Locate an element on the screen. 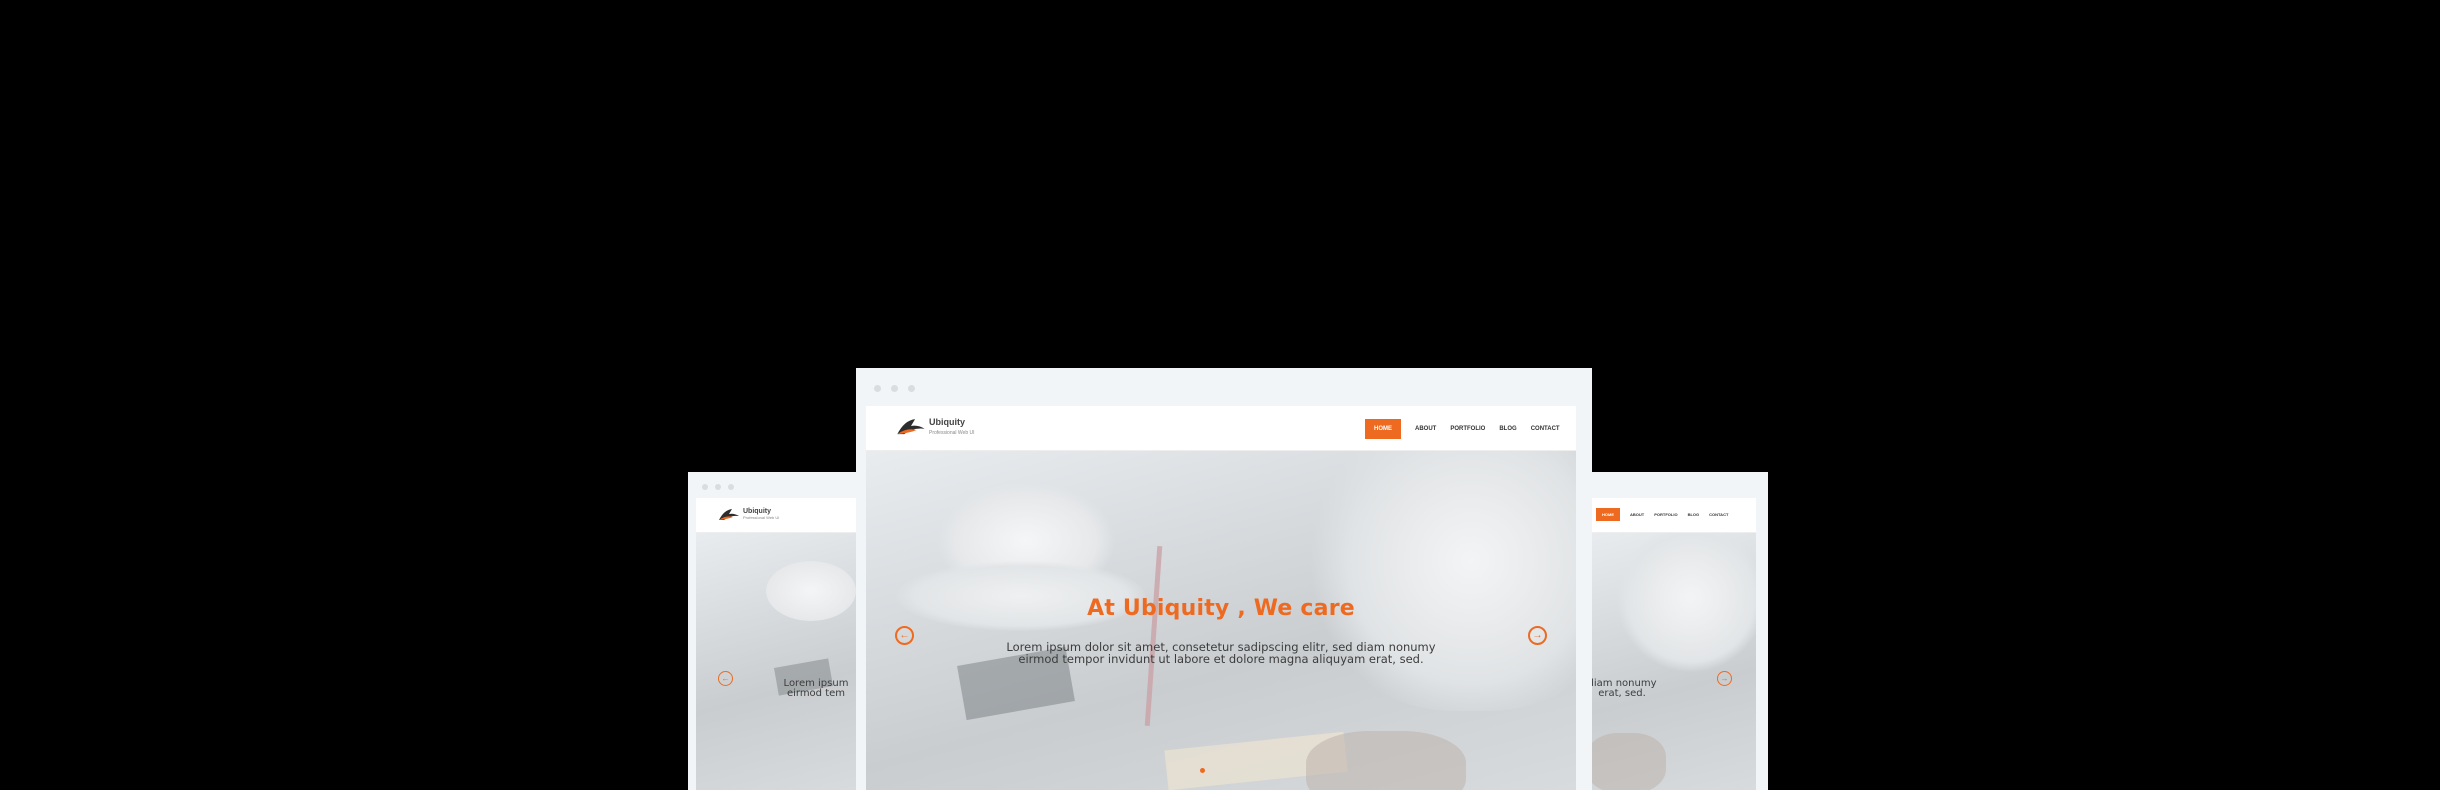 The width and height of the screenshot is (2440, 790). hero-slider: diam nonumy erat, sed. → is located at coordinates (1671, 661).